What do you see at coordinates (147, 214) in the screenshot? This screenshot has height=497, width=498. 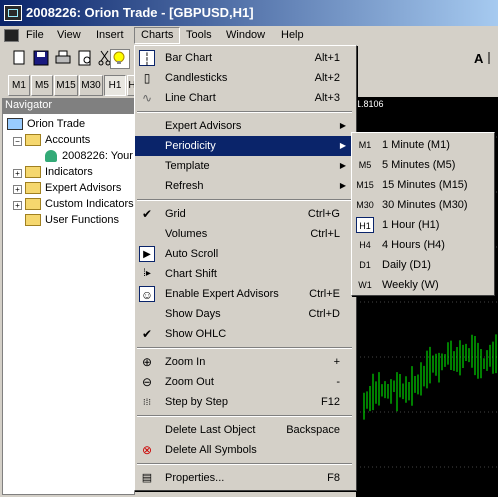 I see `checkmark-icon: ✔` at bounding box center [147, 214].